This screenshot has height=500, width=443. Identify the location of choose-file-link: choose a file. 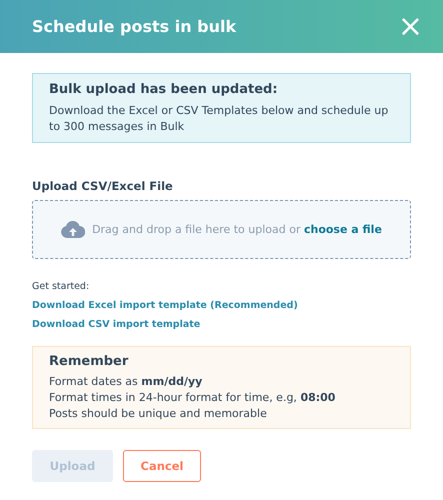
(343, 229).